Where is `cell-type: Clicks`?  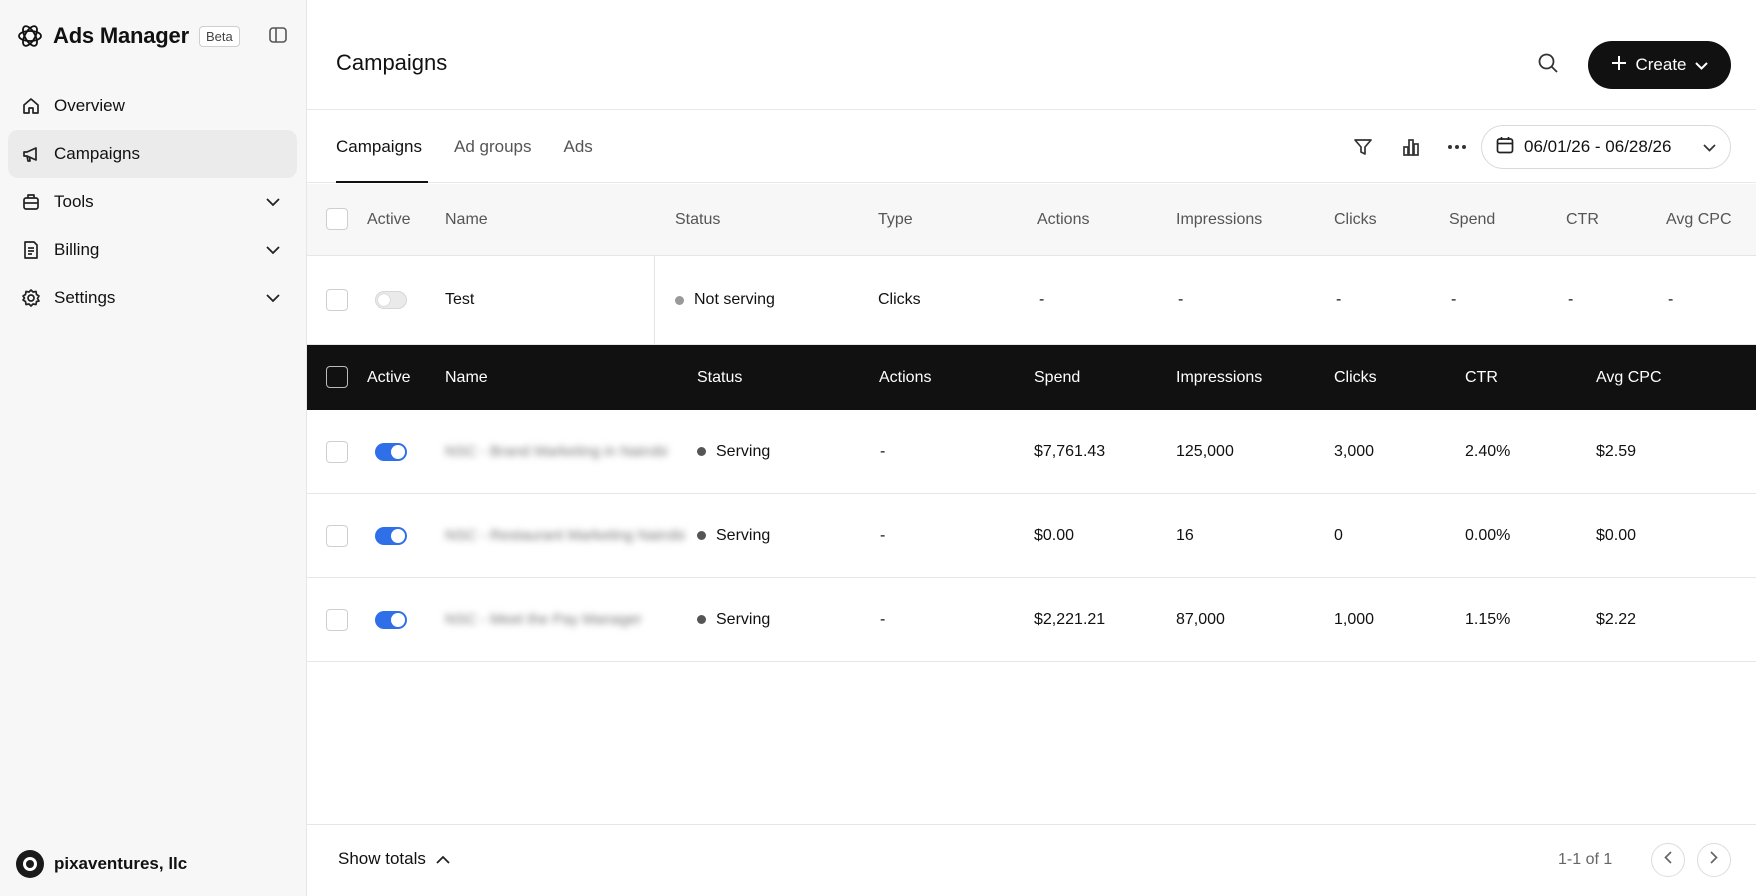
cell-type: Clicks is located at coordinates (899, 299).